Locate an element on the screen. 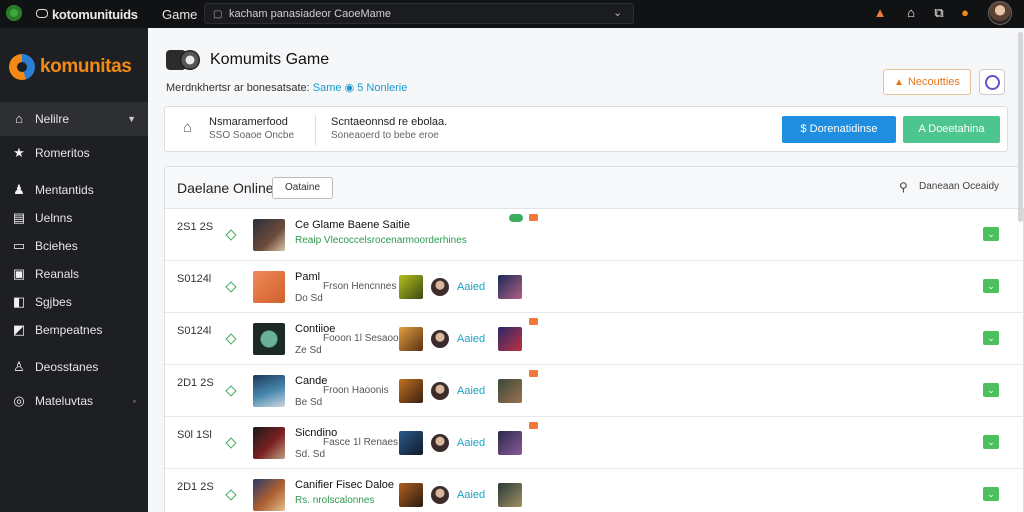 The width and height of the screenshot is (1024, 512). profile-ring-button is located at coordinates (992, 82).